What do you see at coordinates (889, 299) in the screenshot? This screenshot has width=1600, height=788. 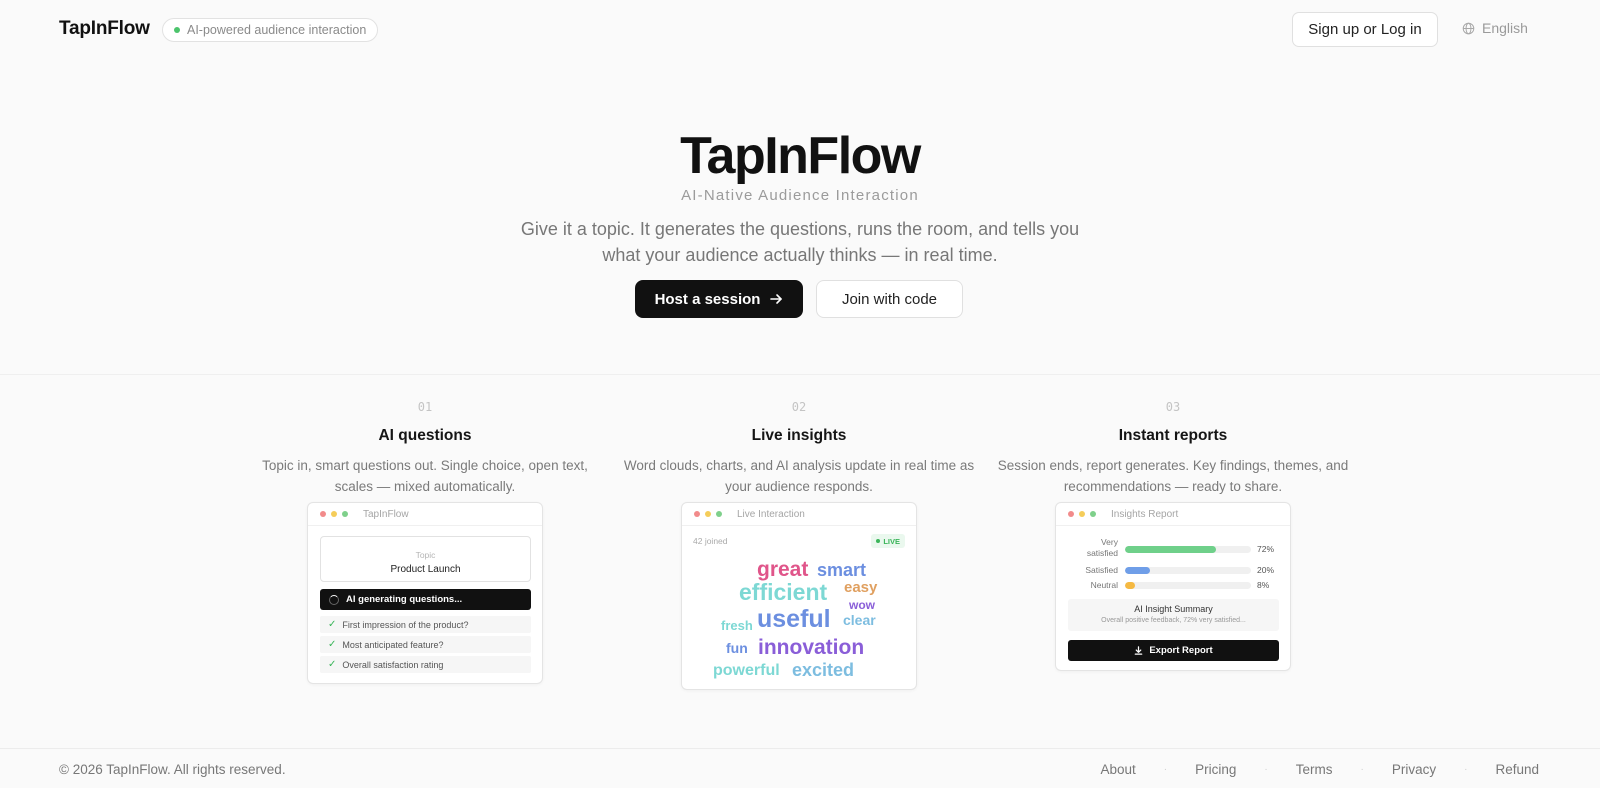 I see `join-with-code-button: Join with code` at bounding box center [889, 299].